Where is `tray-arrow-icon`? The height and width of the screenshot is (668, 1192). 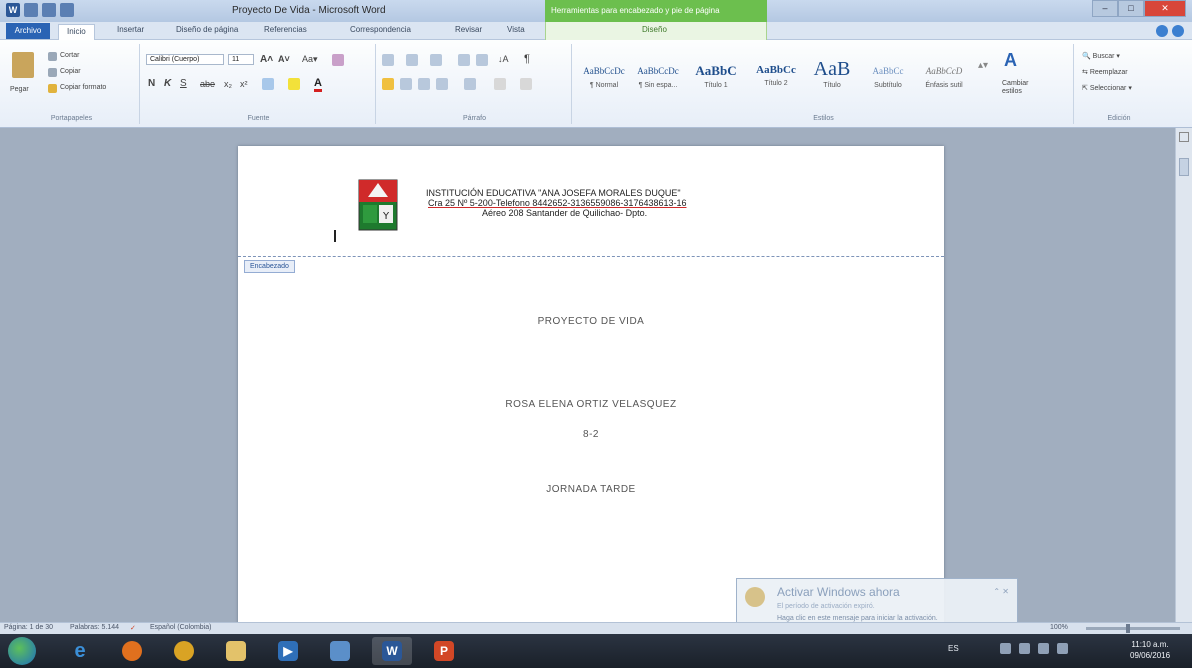
tray-arrow-icon is located at coordinates (1005, 648).